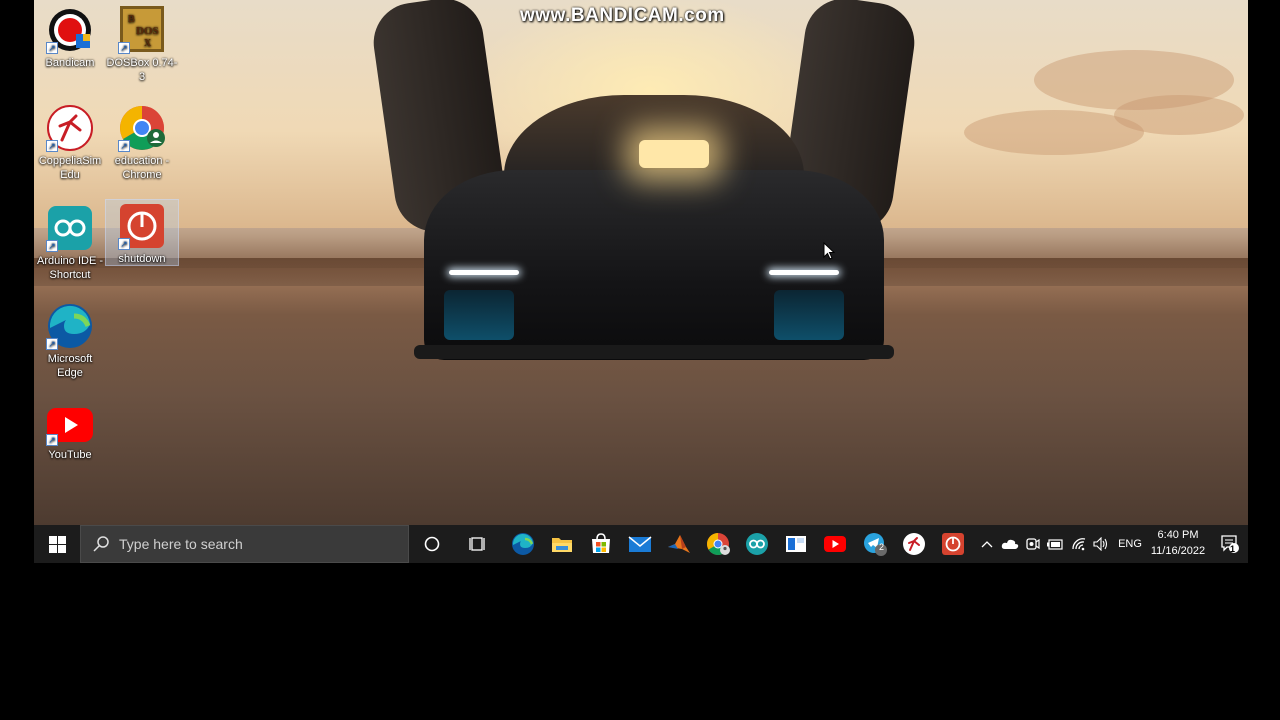 Image resolution: width=1280 pixels, height=720 pixels. I want to click on language-label: ENG, so click(1130, 544).